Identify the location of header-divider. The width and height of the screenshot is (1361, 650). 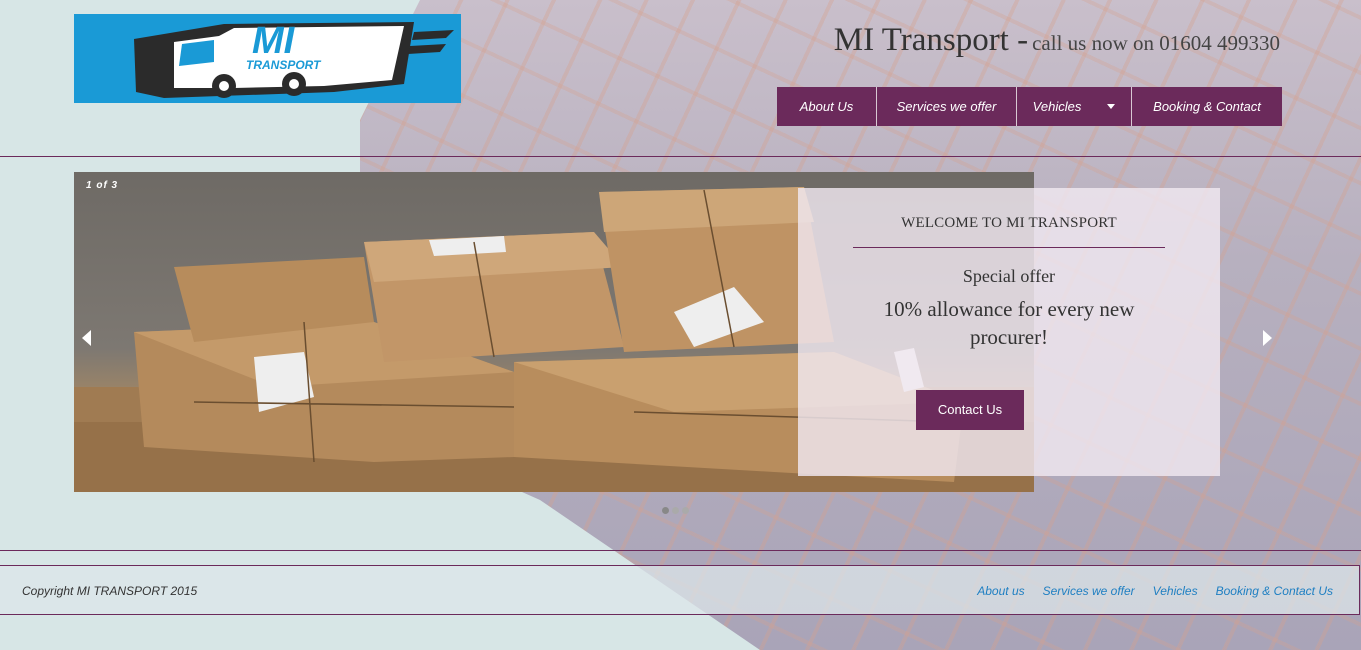
(680, 156).